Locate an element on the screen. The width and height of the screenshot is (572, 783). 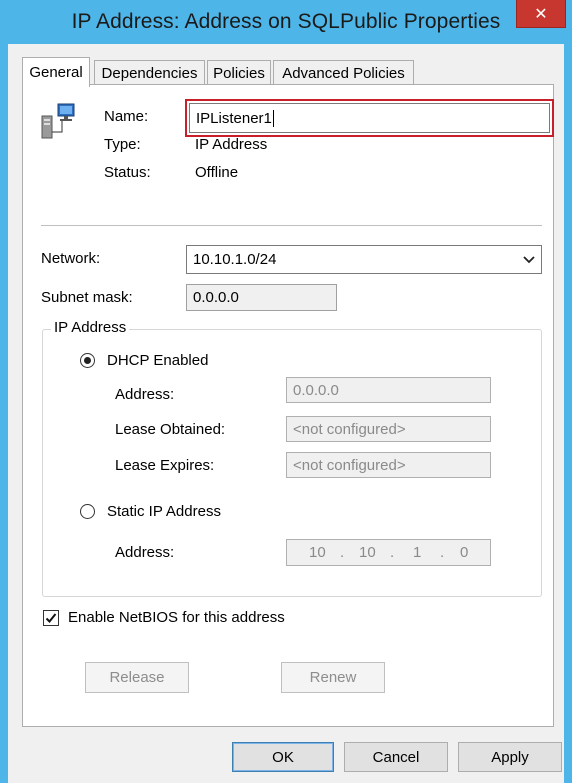
name-input: IPListener1 is located at coordinates (369, 118).